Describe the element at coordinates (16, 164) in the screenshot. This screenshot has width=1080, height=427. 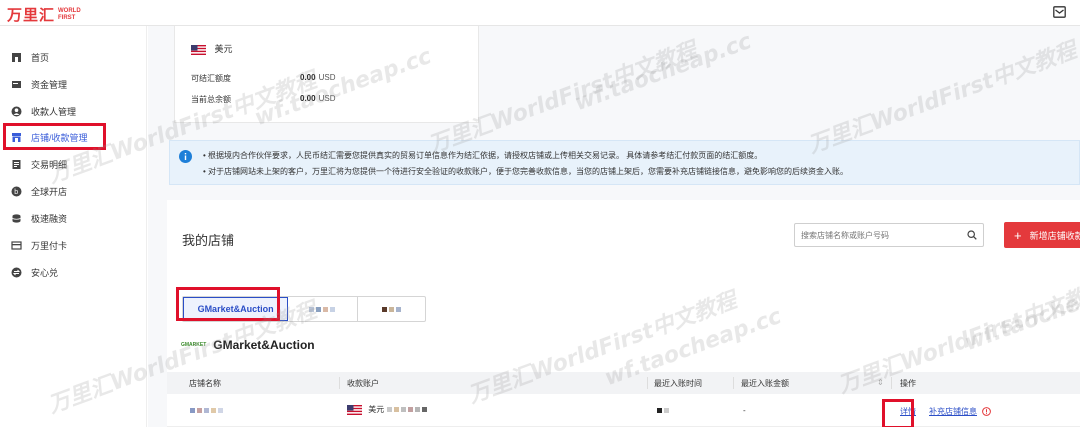
I see `document-icon` at that location.